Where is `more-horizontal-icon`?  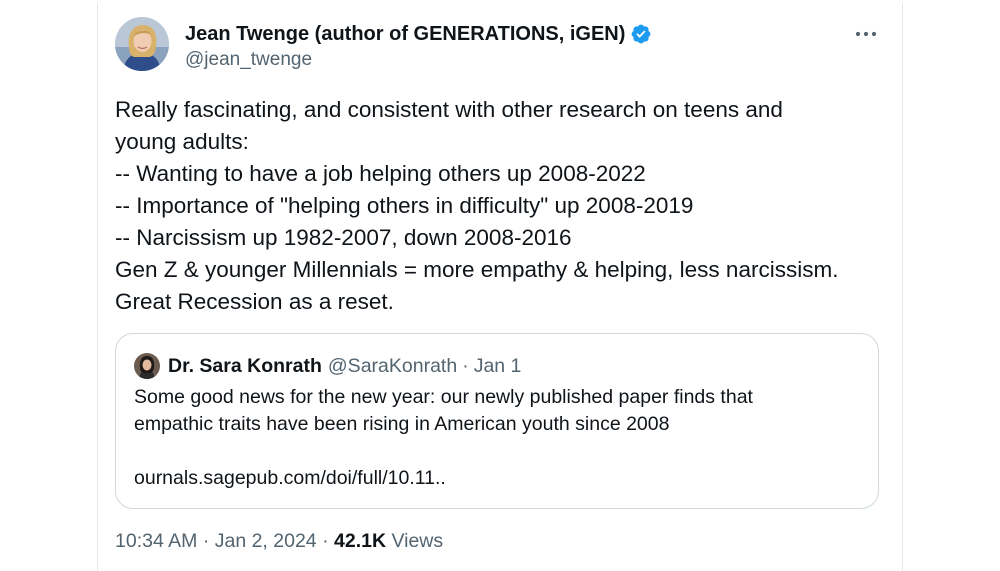 more-horizontal-icon is located at coordinates (866, 34).